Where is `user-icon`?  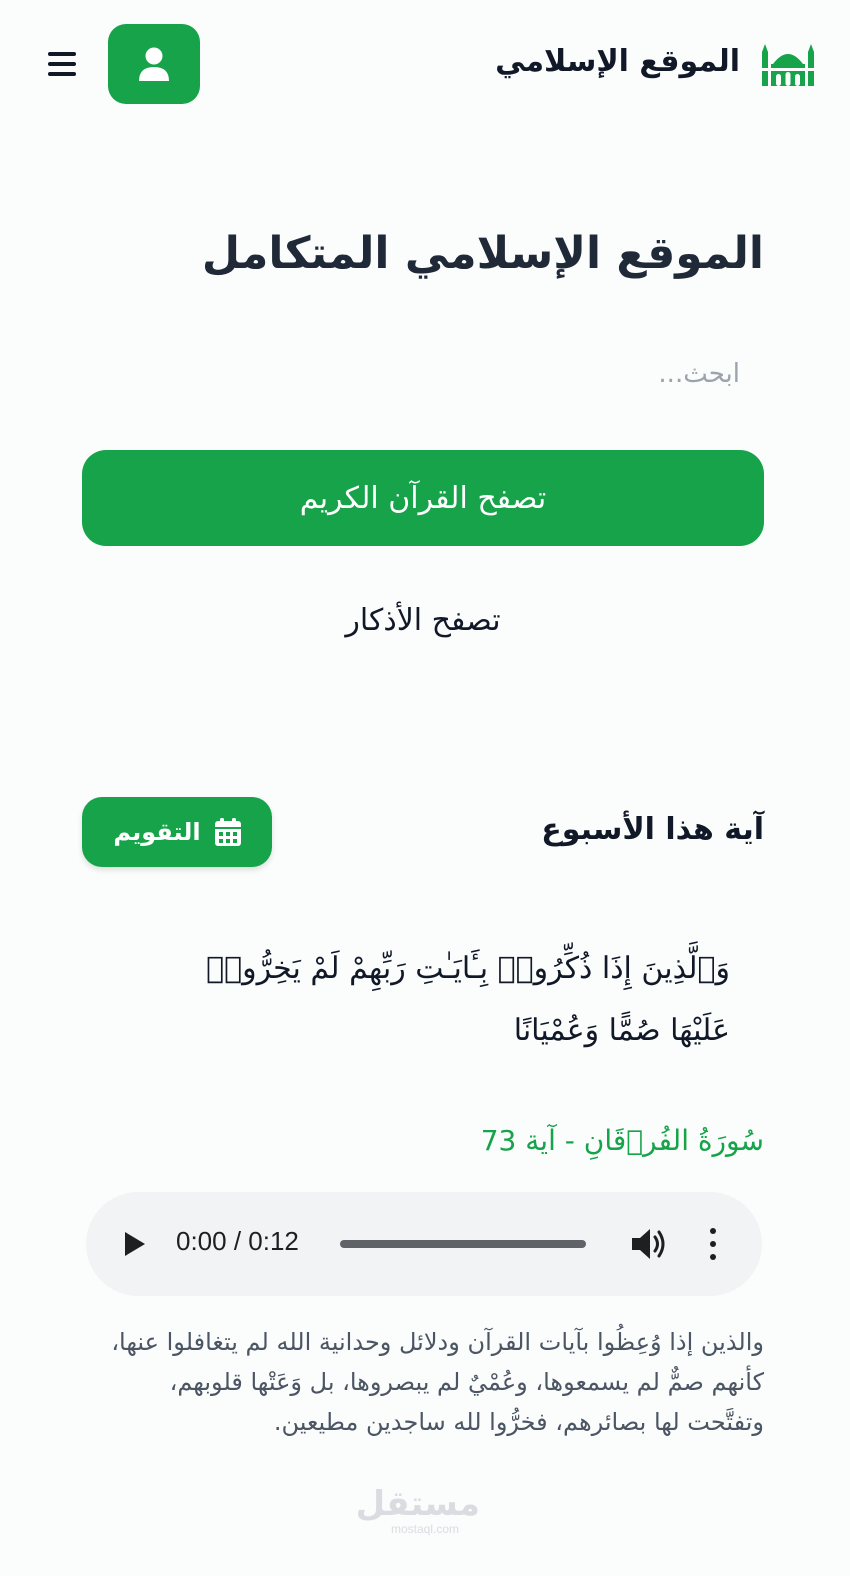
user-icon is located at coordinates (154, 64).